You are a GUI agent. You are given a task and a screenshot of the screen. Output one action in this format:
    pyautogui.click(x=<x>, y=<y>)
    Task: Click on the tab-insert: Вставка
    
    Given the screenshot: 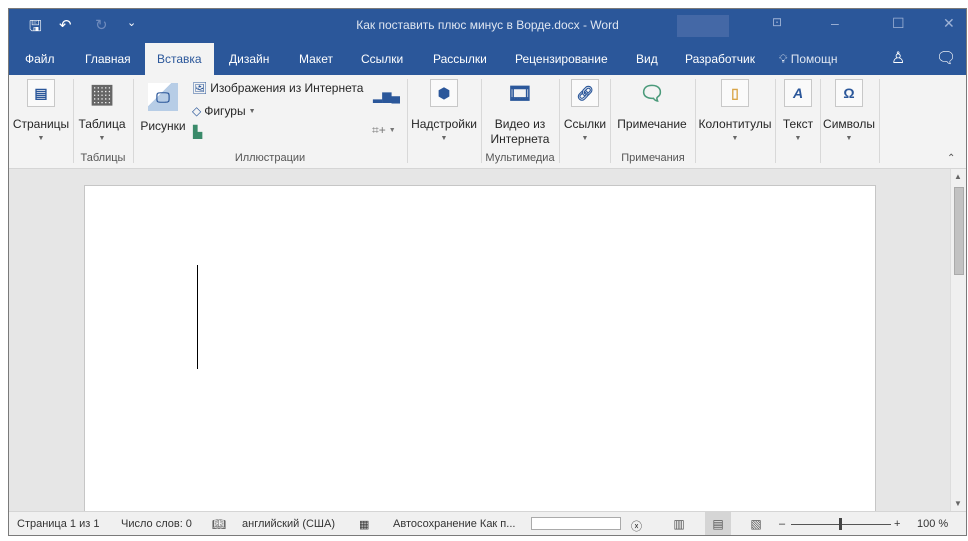 What is the action you would take?
    pyautogui.click(x=179, y=59)
    